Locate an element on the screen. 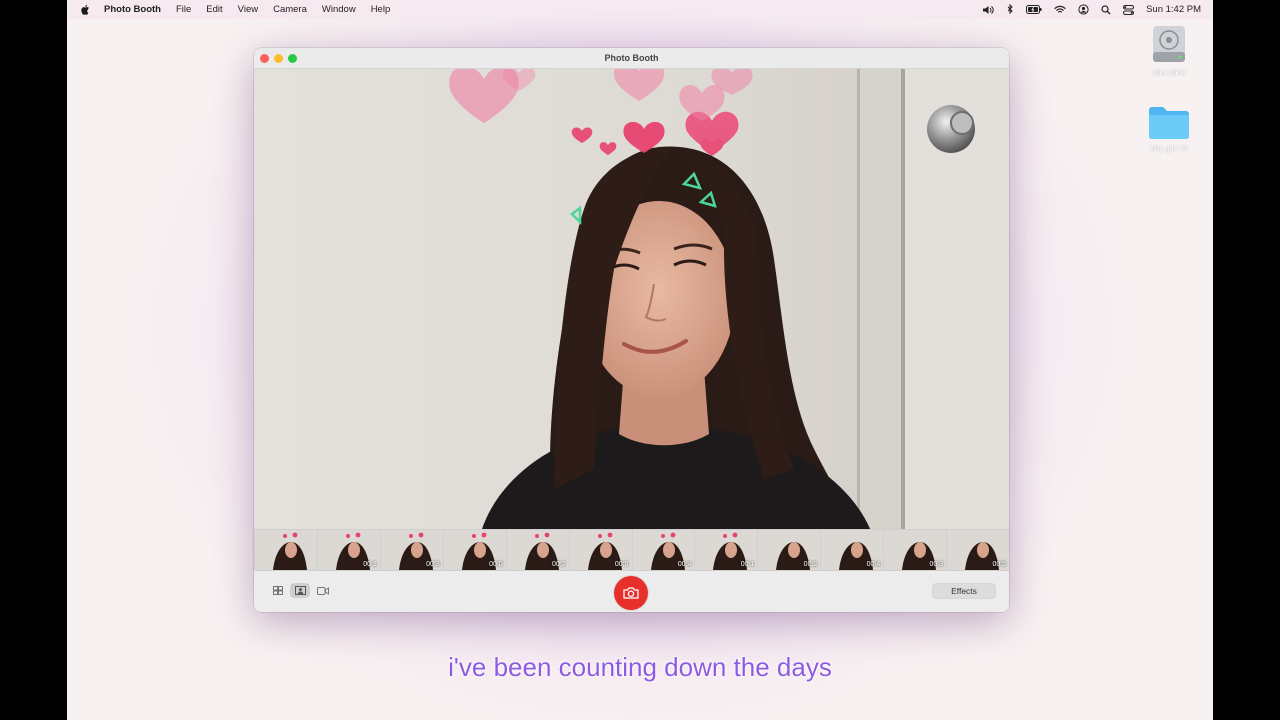 This screenshot has width=1280, height=720. video-mode-button is located at coordinates (323, 590).